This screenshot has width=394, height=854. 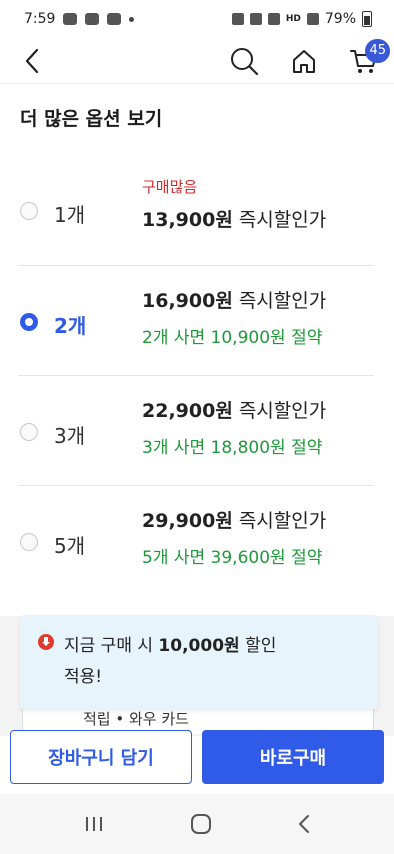 What do you see at coordinates (199, 646) in the screenshot?
I see `discount-amount: 10,000원` at bounding box center [199, 646].